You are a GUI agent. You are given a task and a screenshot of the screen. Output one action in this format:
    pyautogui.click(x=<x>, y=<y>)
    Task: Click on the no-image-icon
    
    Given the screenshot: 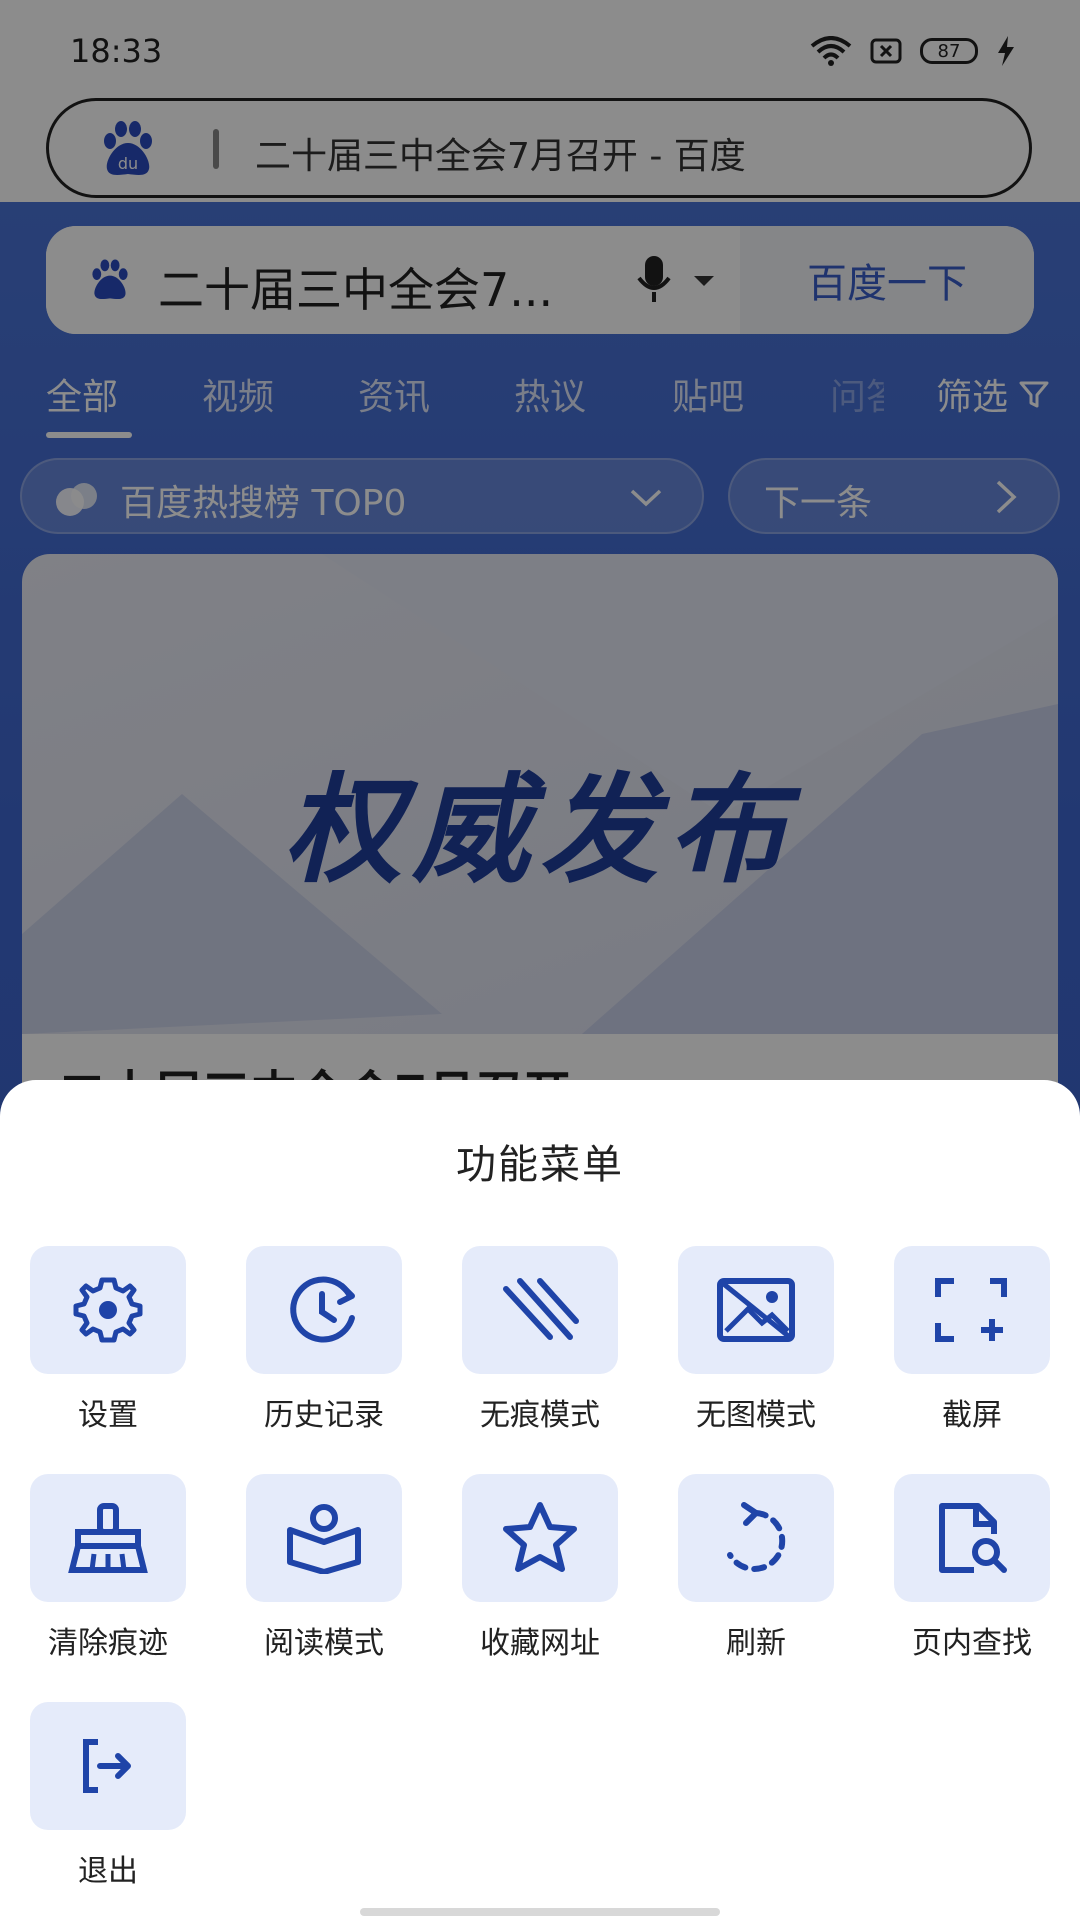 What is the action you would take?
    pyautogui.click(x=756, y=1310)
    